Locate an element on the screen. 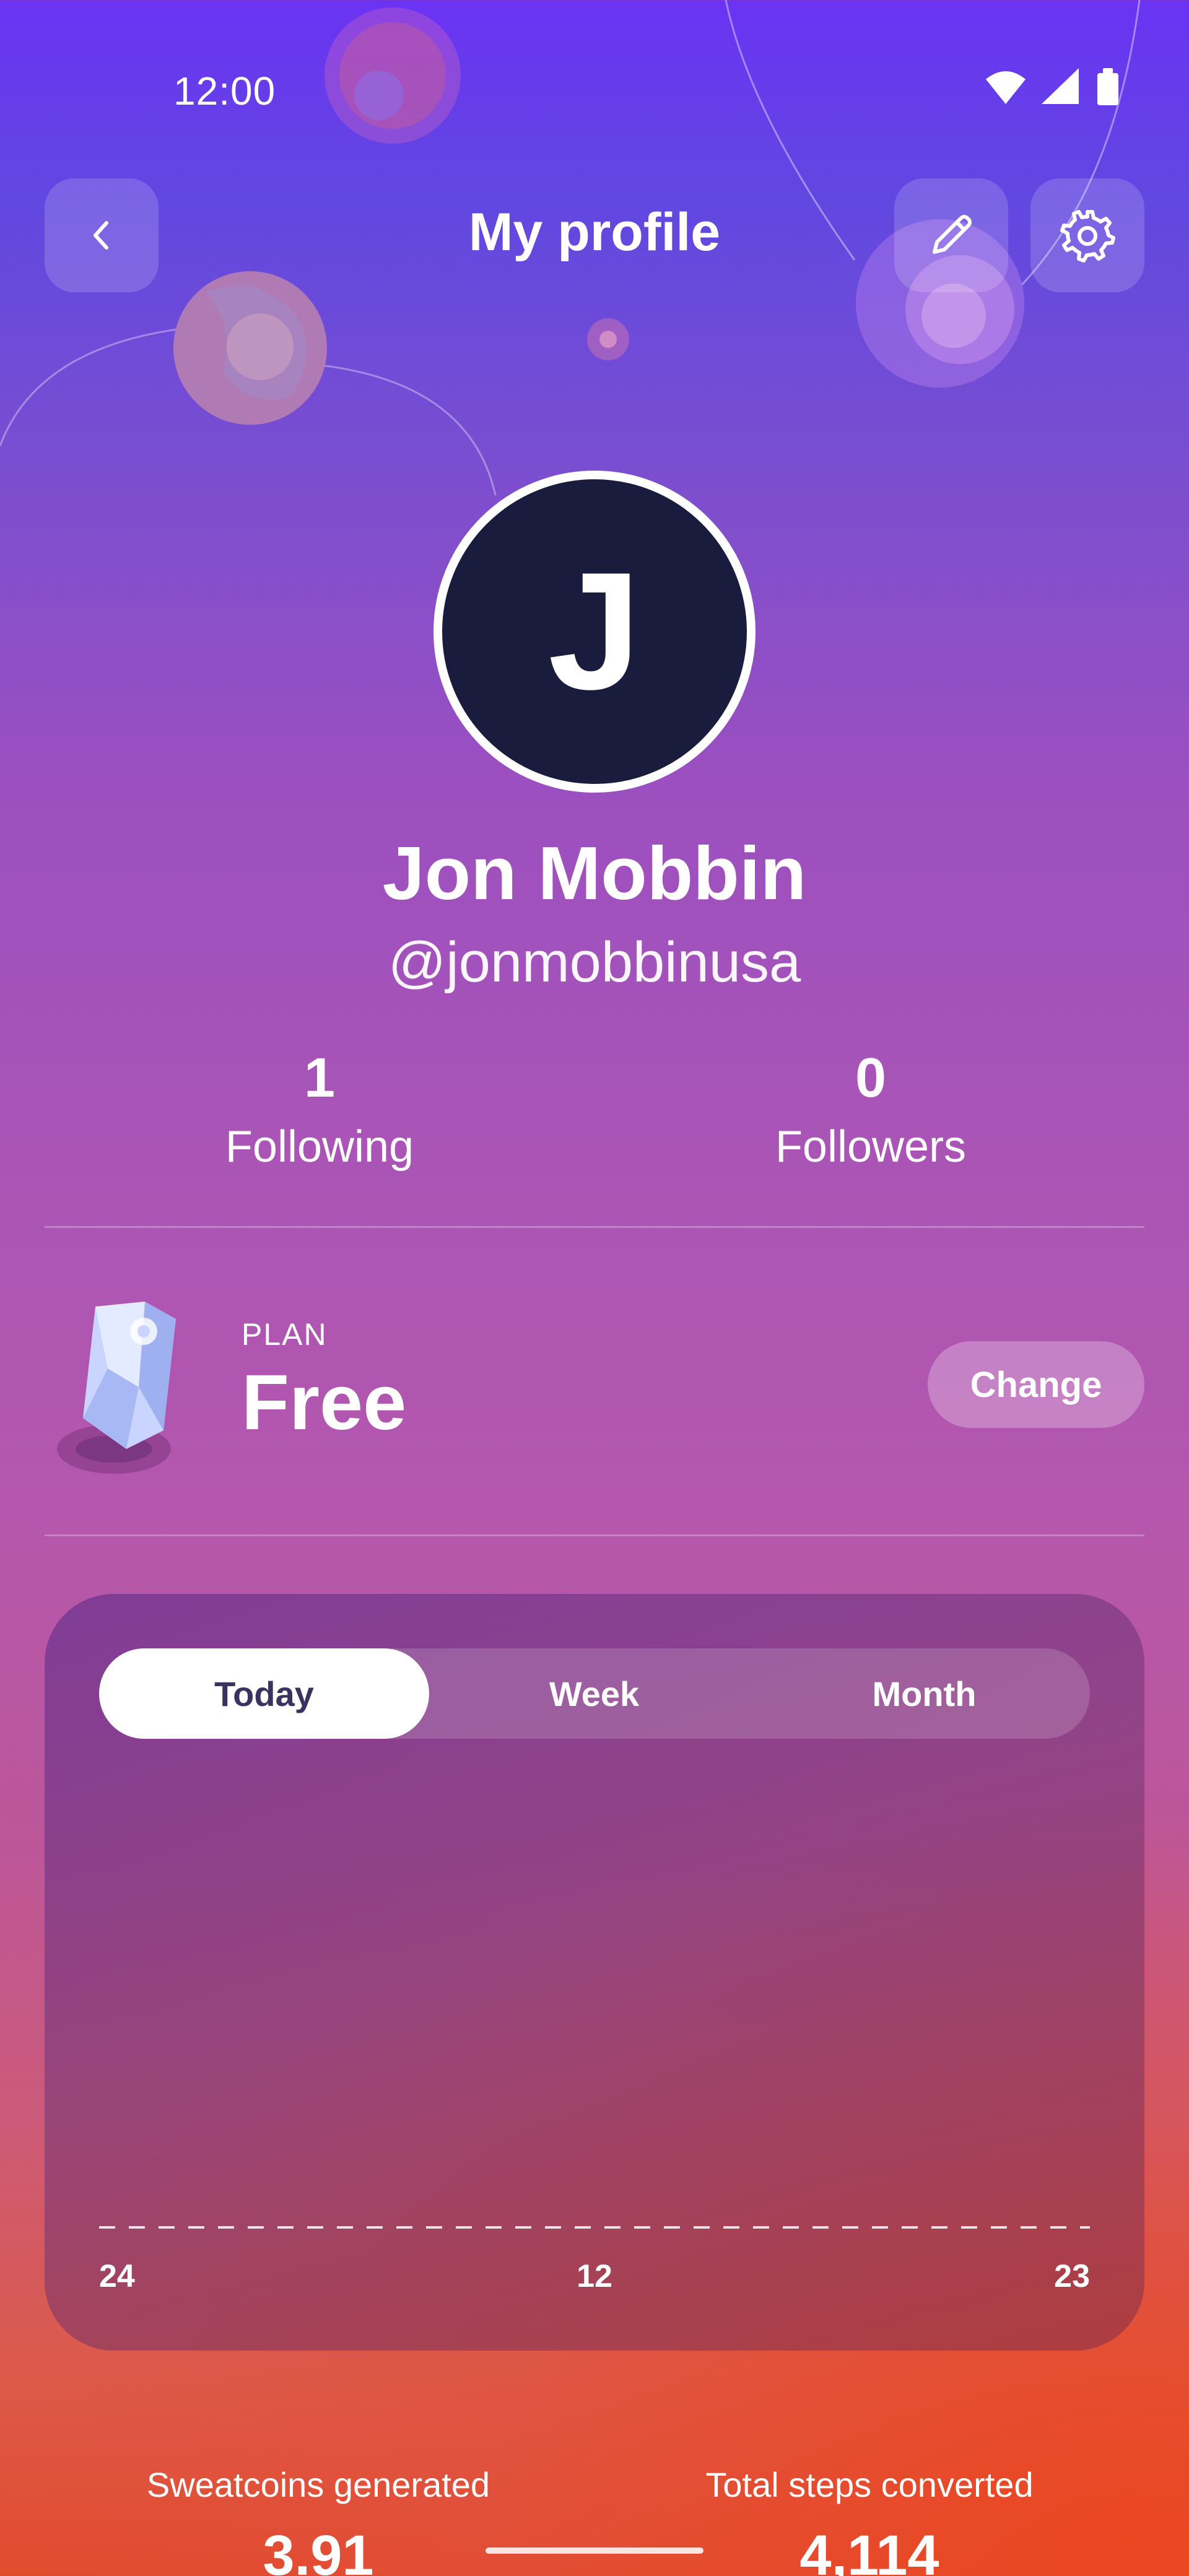 Image resolution: width=1189 pixels, height=2576 pixels. steps-label: Total steps converted is located at coordinates (869, 2484).